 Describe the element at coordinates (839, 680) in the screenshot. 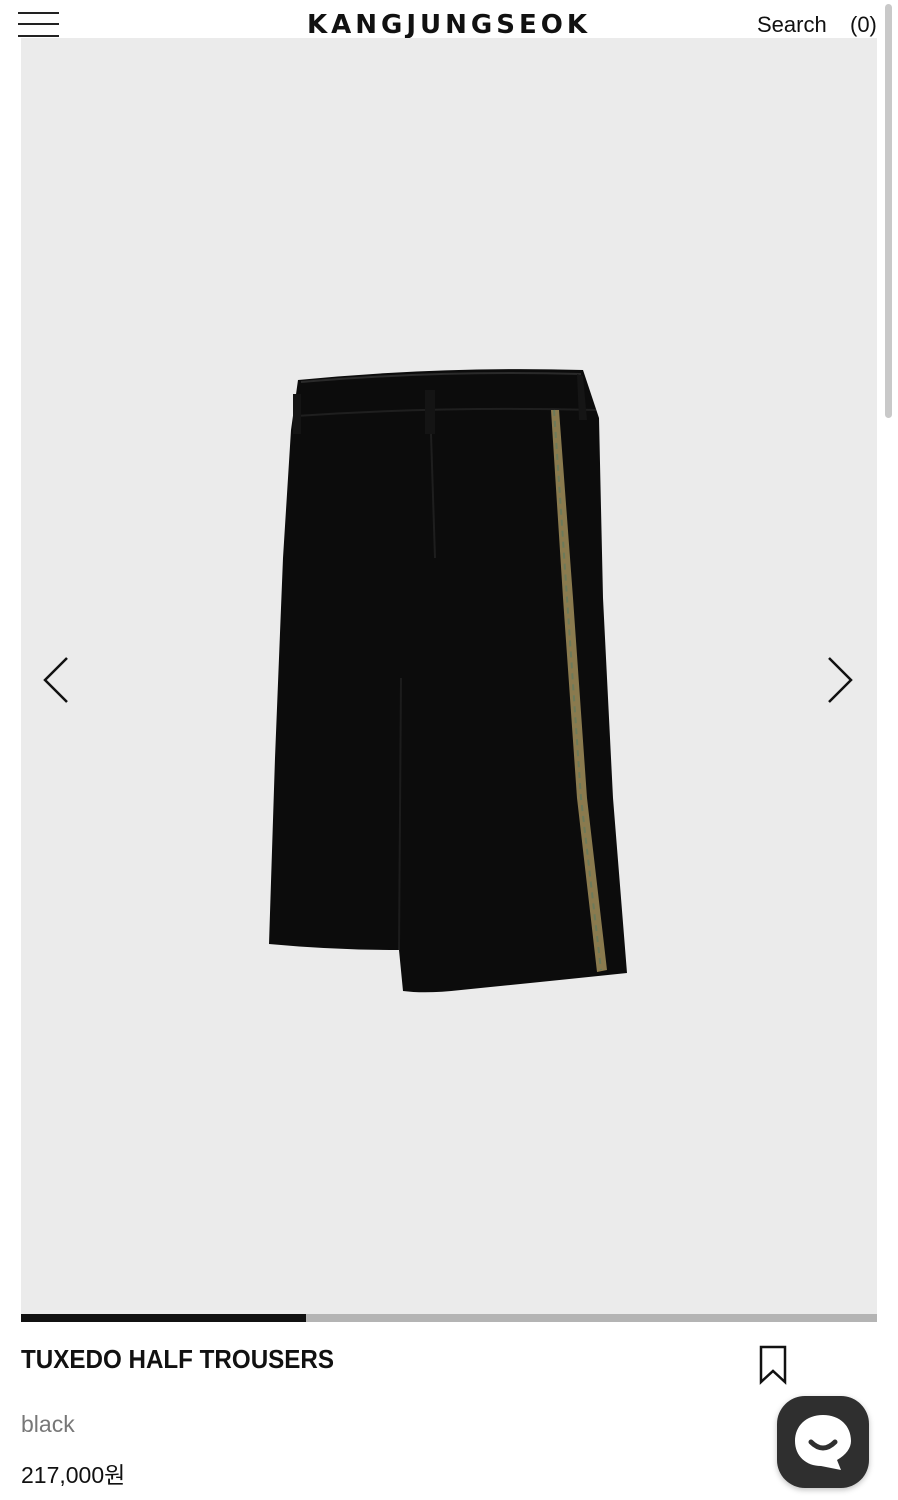

I see `chevron-right-icon` at that location.